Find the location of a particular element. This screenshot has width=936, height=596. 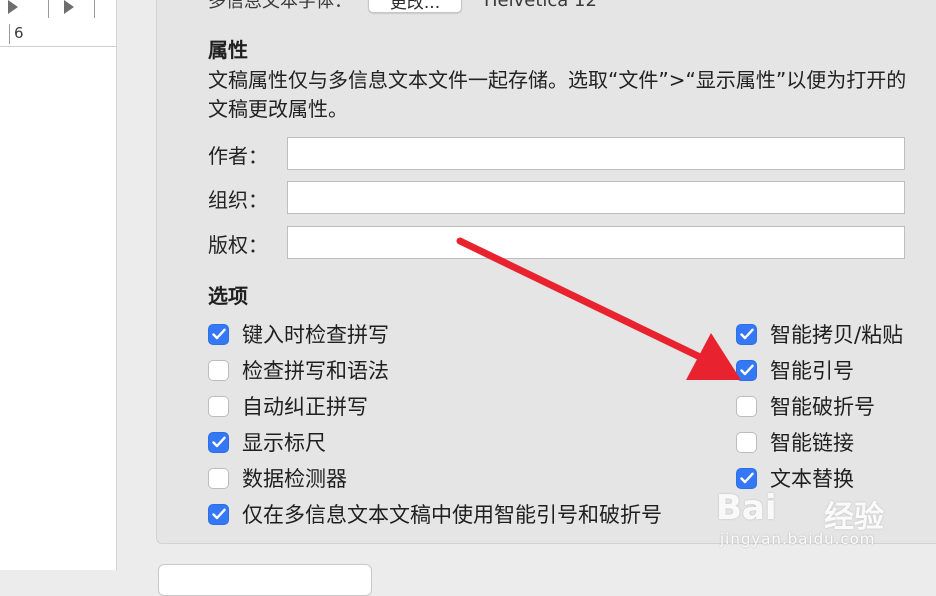

author-field is located at coordinates (596, 153).